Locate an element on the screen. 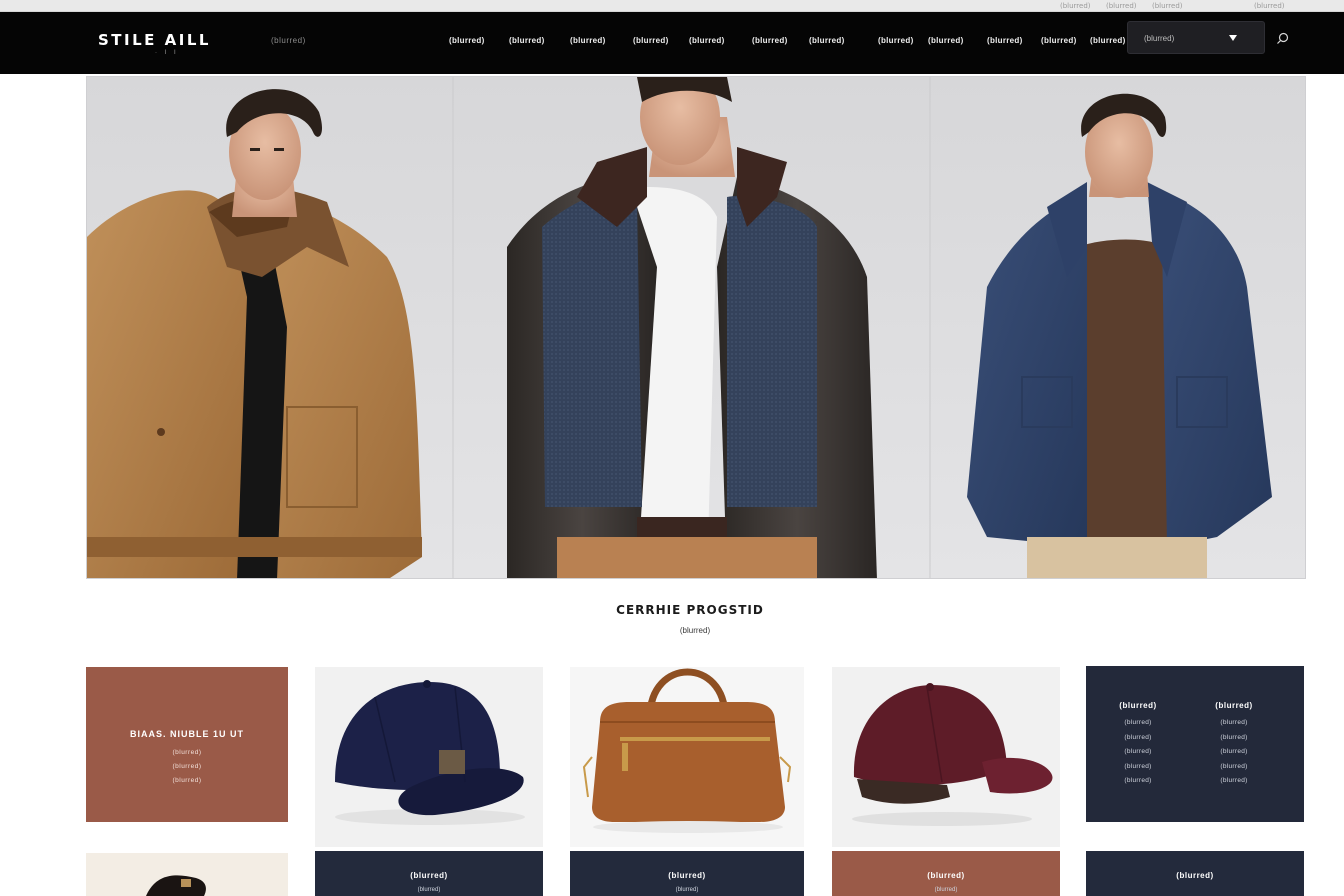 The height and width of the screenshot is (896, 1344). site-logo: STILE AILL is located at coordinates (154, 40).